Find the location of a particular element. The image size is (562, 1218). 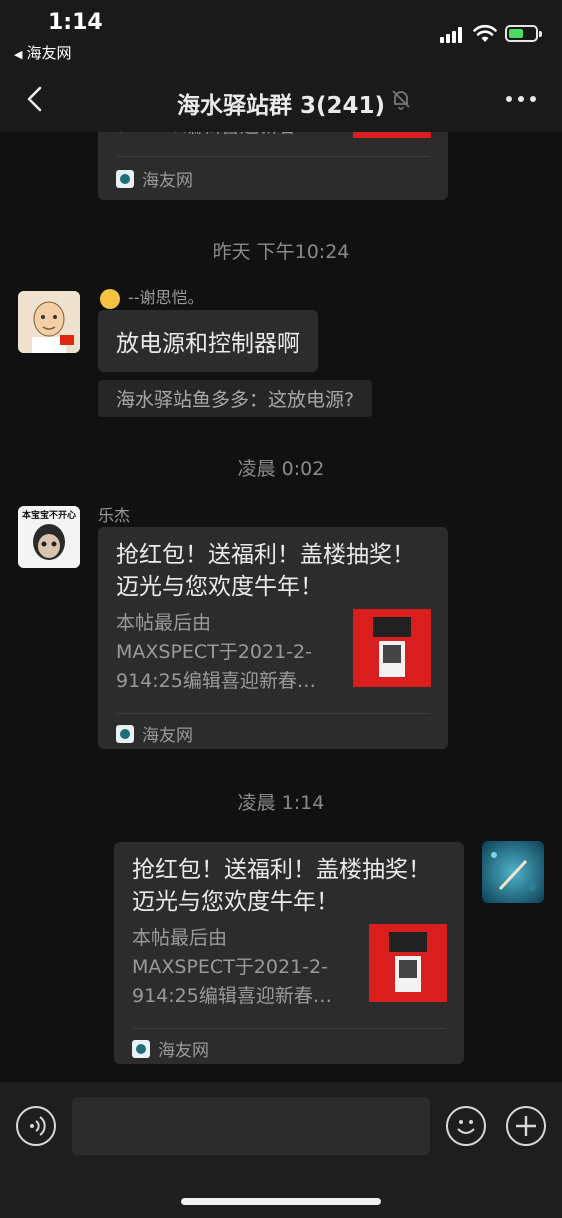

voice-input-icon is located at coordinates (36, 1126).